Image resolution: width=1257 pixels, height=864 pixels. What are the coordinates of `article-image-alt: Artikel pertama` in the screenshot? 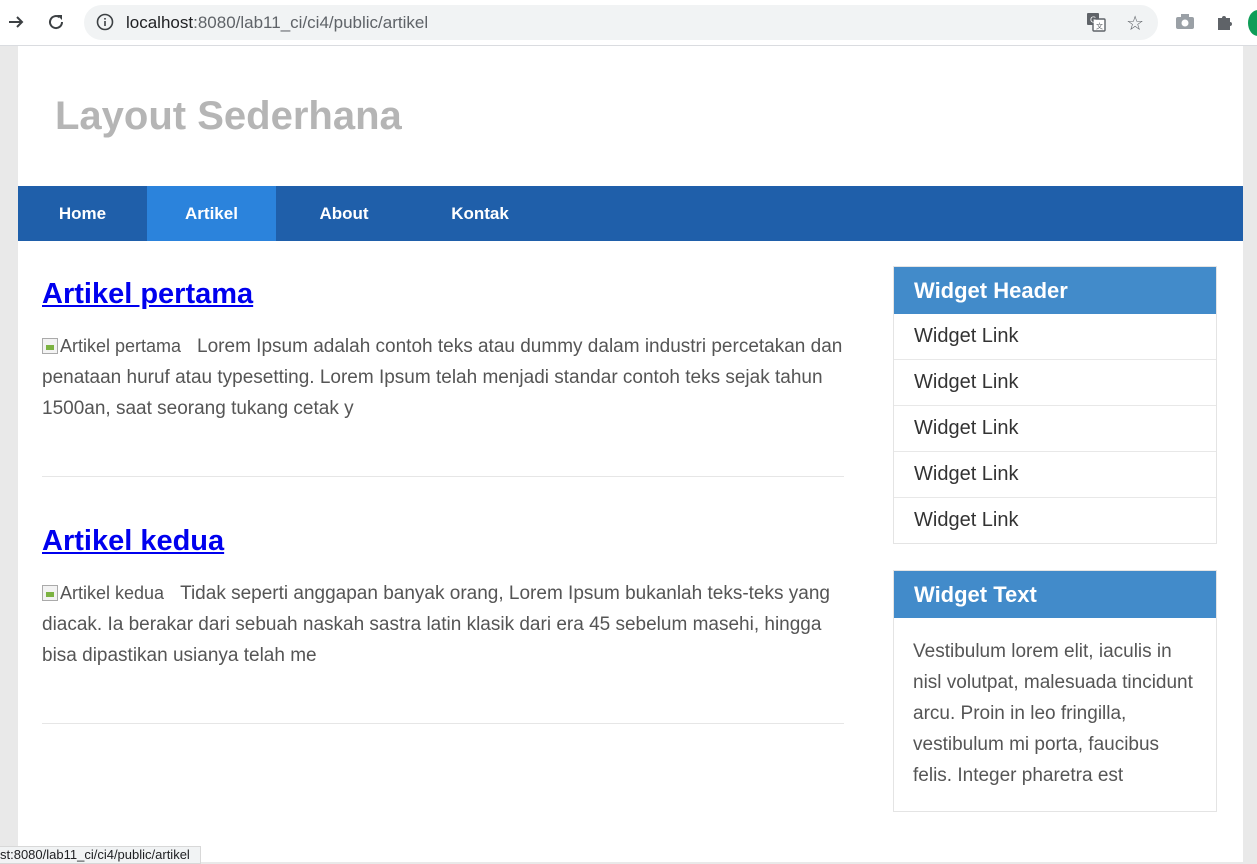 It's located at (121, 346).